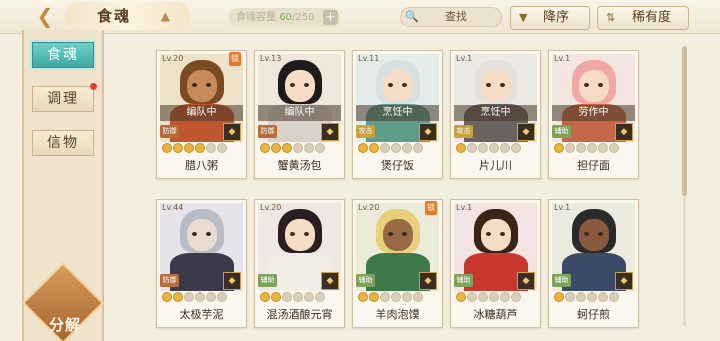  Describe the element at coordinates (64, 325) in the screenshot. I see `decompose-label: 分解` at that location.